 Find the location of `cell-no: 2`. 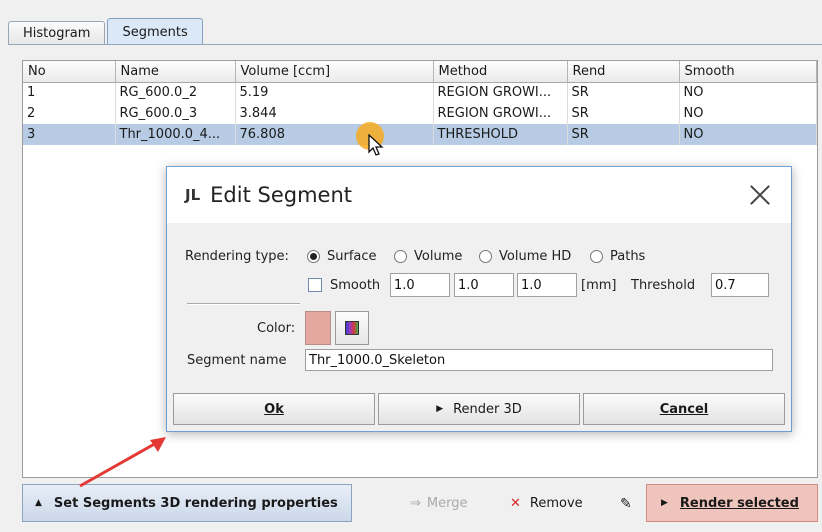

cell-no: 2 is located at coordinates (69, 113).